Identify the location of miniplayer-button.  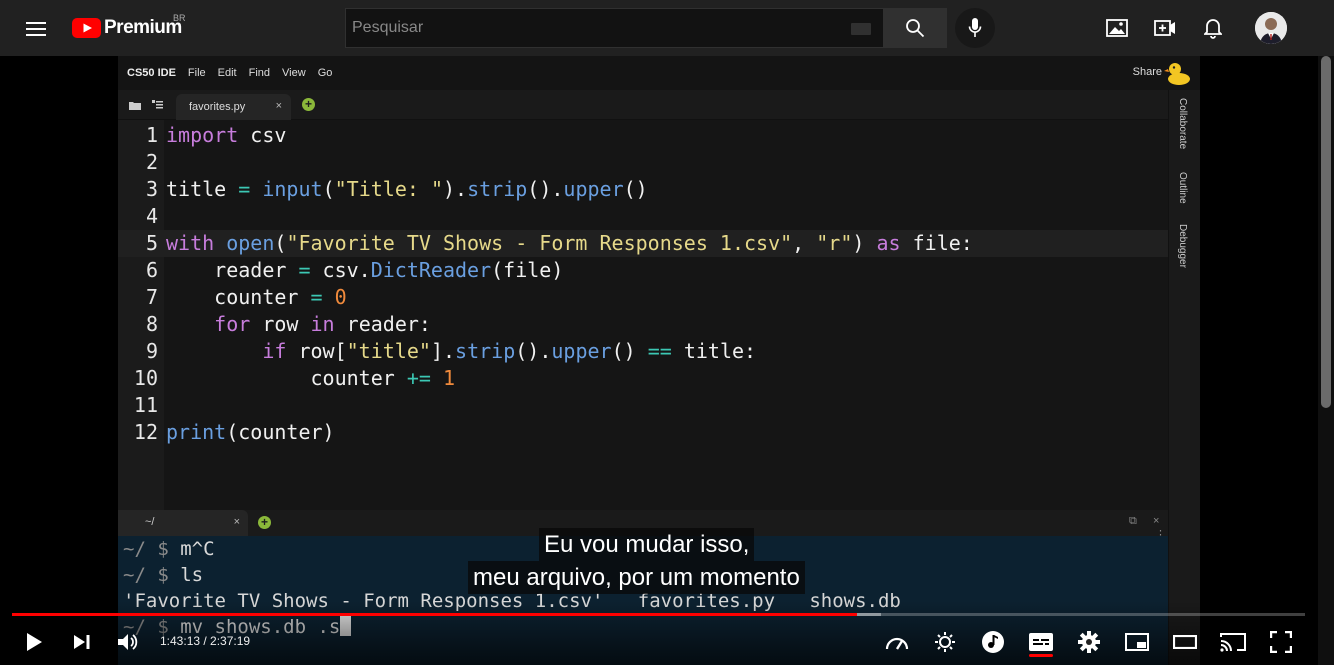
(1137, 642).